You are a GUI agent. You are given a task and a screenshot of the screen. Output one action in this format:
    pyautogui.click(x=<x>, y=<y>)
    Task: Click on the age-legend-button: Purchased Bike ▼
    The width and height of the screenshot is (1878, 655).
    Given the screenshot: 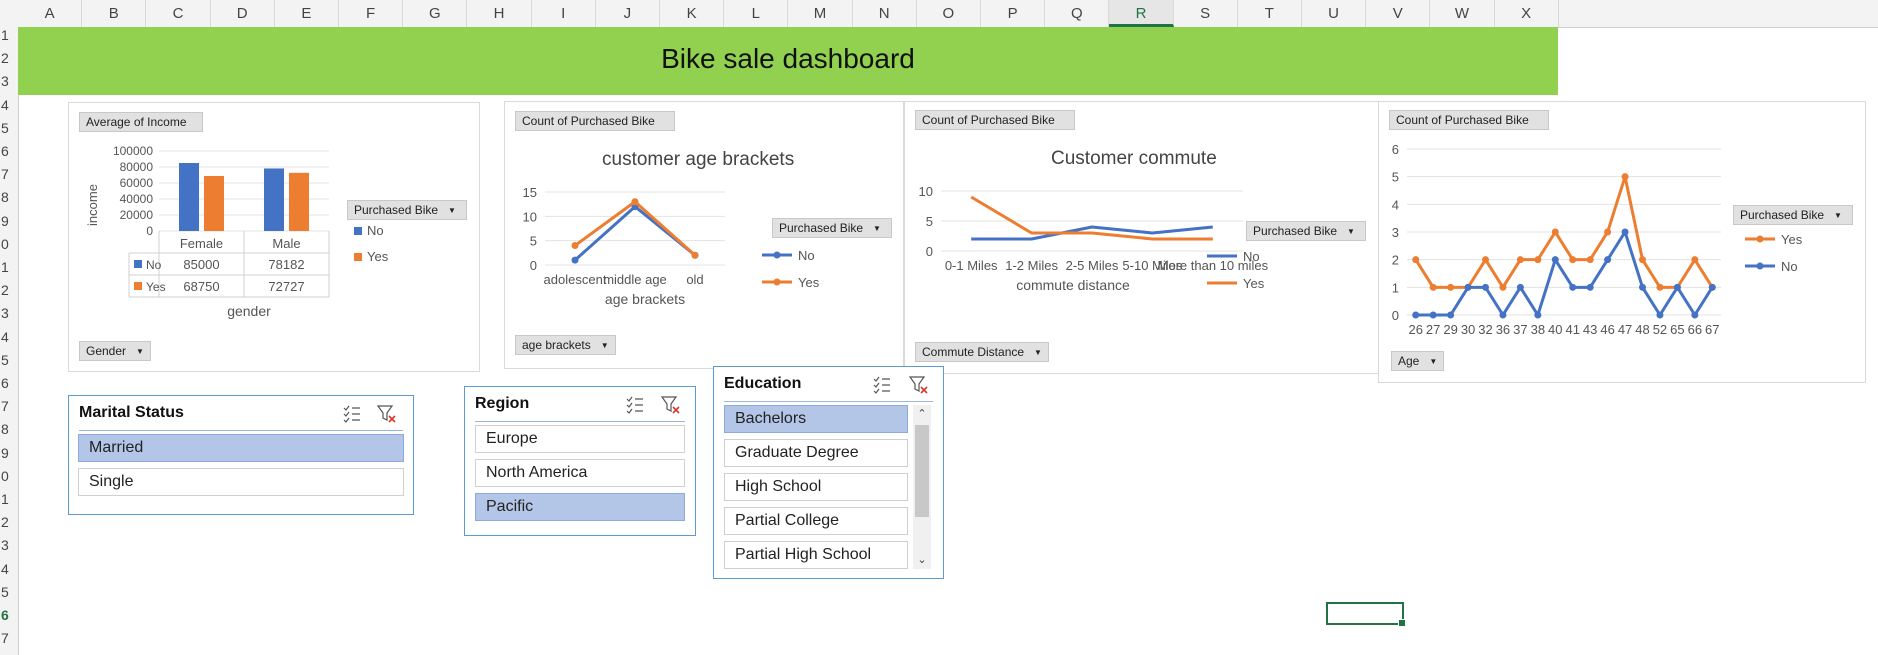 What is the action you would take?
    pyautogui.click(x=832, y=228)
    